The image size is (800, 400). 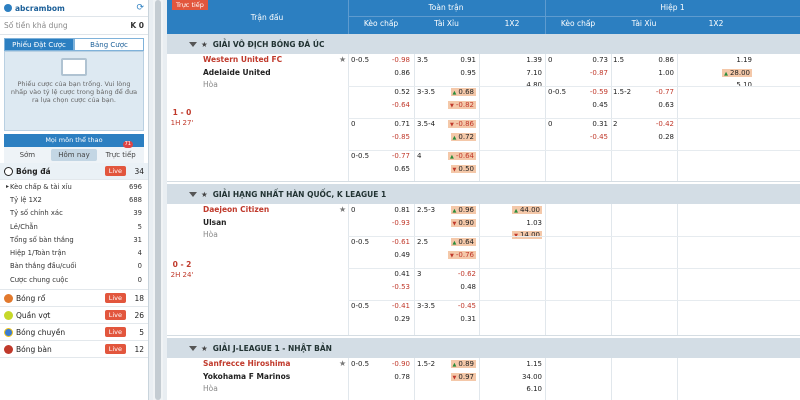 What do you see at coordinates (519, 223) in the screenshot?
I see `x2-odds: 1.03` at bounding box center [519, 223].